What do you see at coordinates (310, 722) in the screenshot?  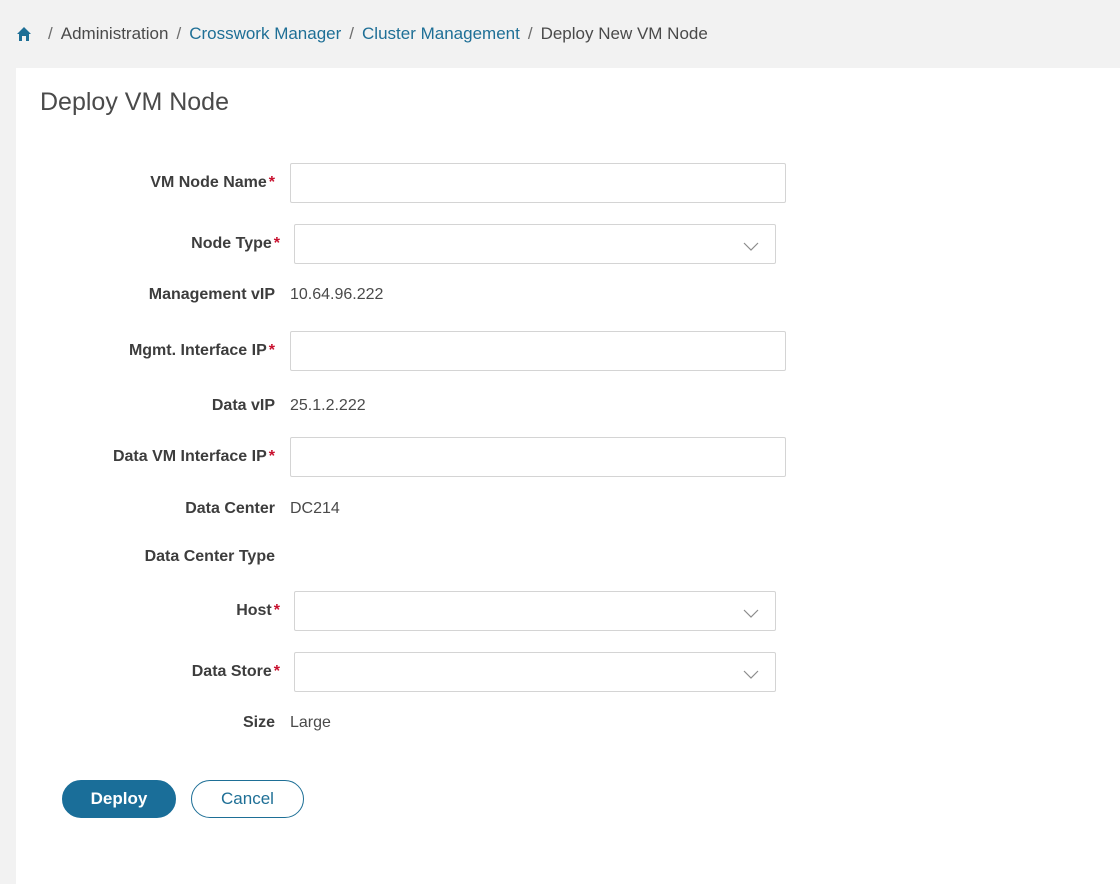 I see `size-value: Large` at bounding box center [310, 722].